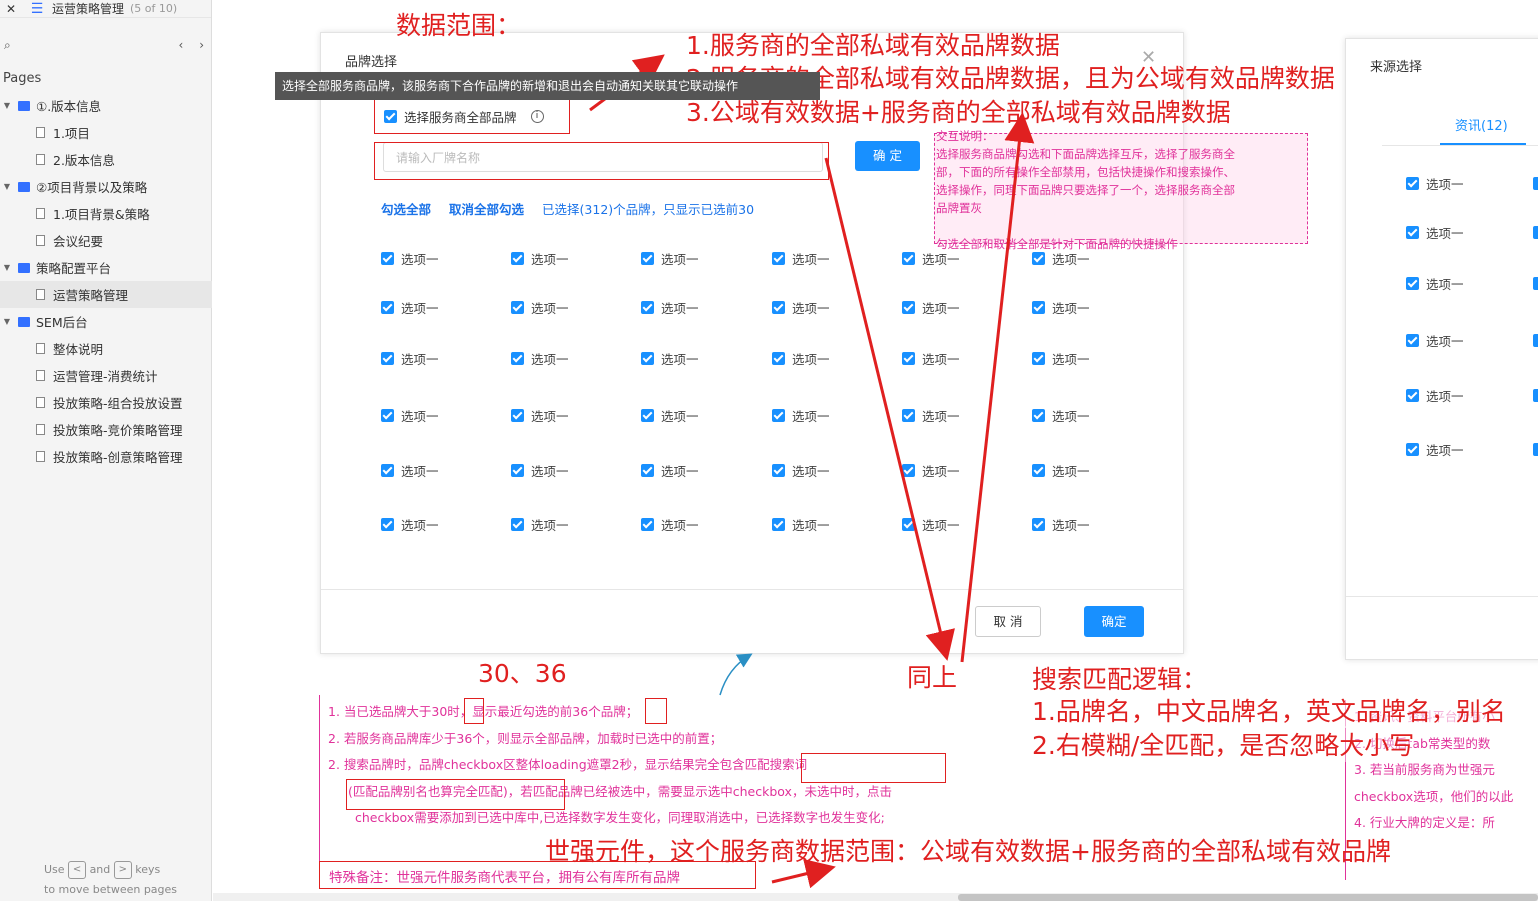 Image resolution: width=1538 pixels, height=901 pixels. I want to click on sidebar-item: 投放策略-组合投放设置, so click(106, 402).